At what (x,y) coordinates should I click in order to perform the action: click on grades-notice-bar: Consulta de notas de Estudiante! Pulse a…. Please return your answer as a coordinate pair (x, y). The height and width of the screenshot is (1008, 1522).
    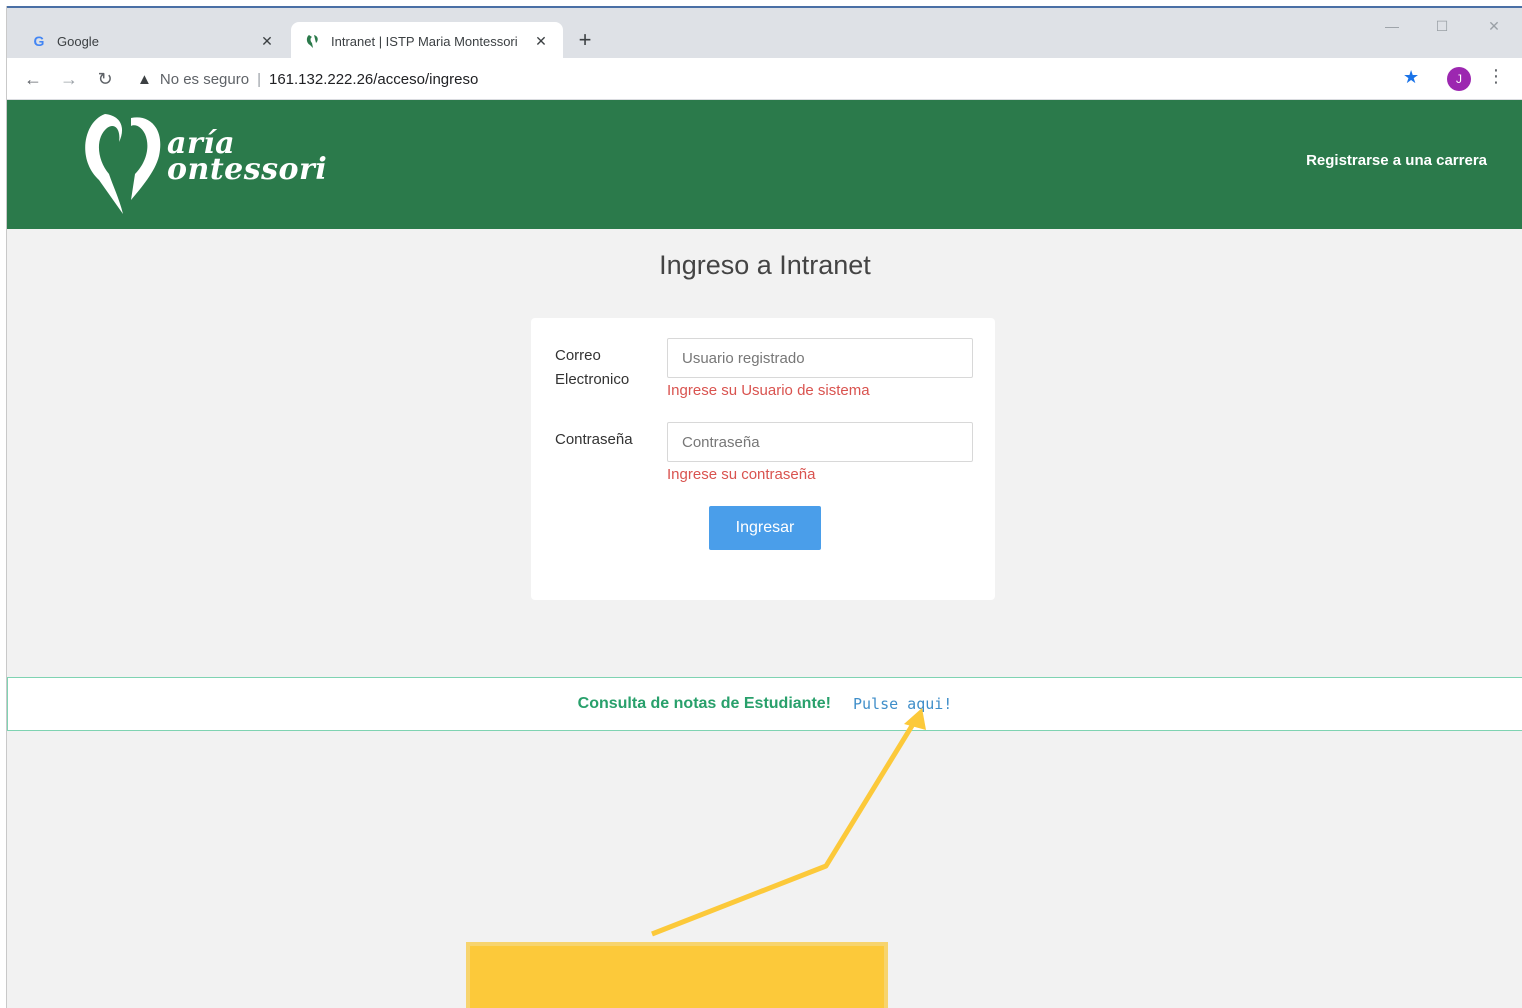
    Looking at the image, I should click on (764, 704).